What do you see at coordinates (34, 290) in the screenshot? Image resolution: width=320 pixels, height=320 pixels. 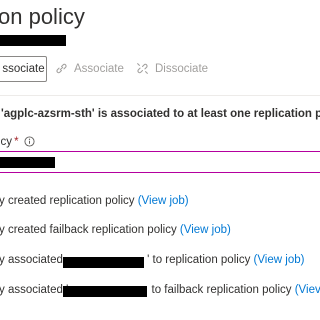 I see `status-prefix: y associated '` at bounding box center [34, 290].